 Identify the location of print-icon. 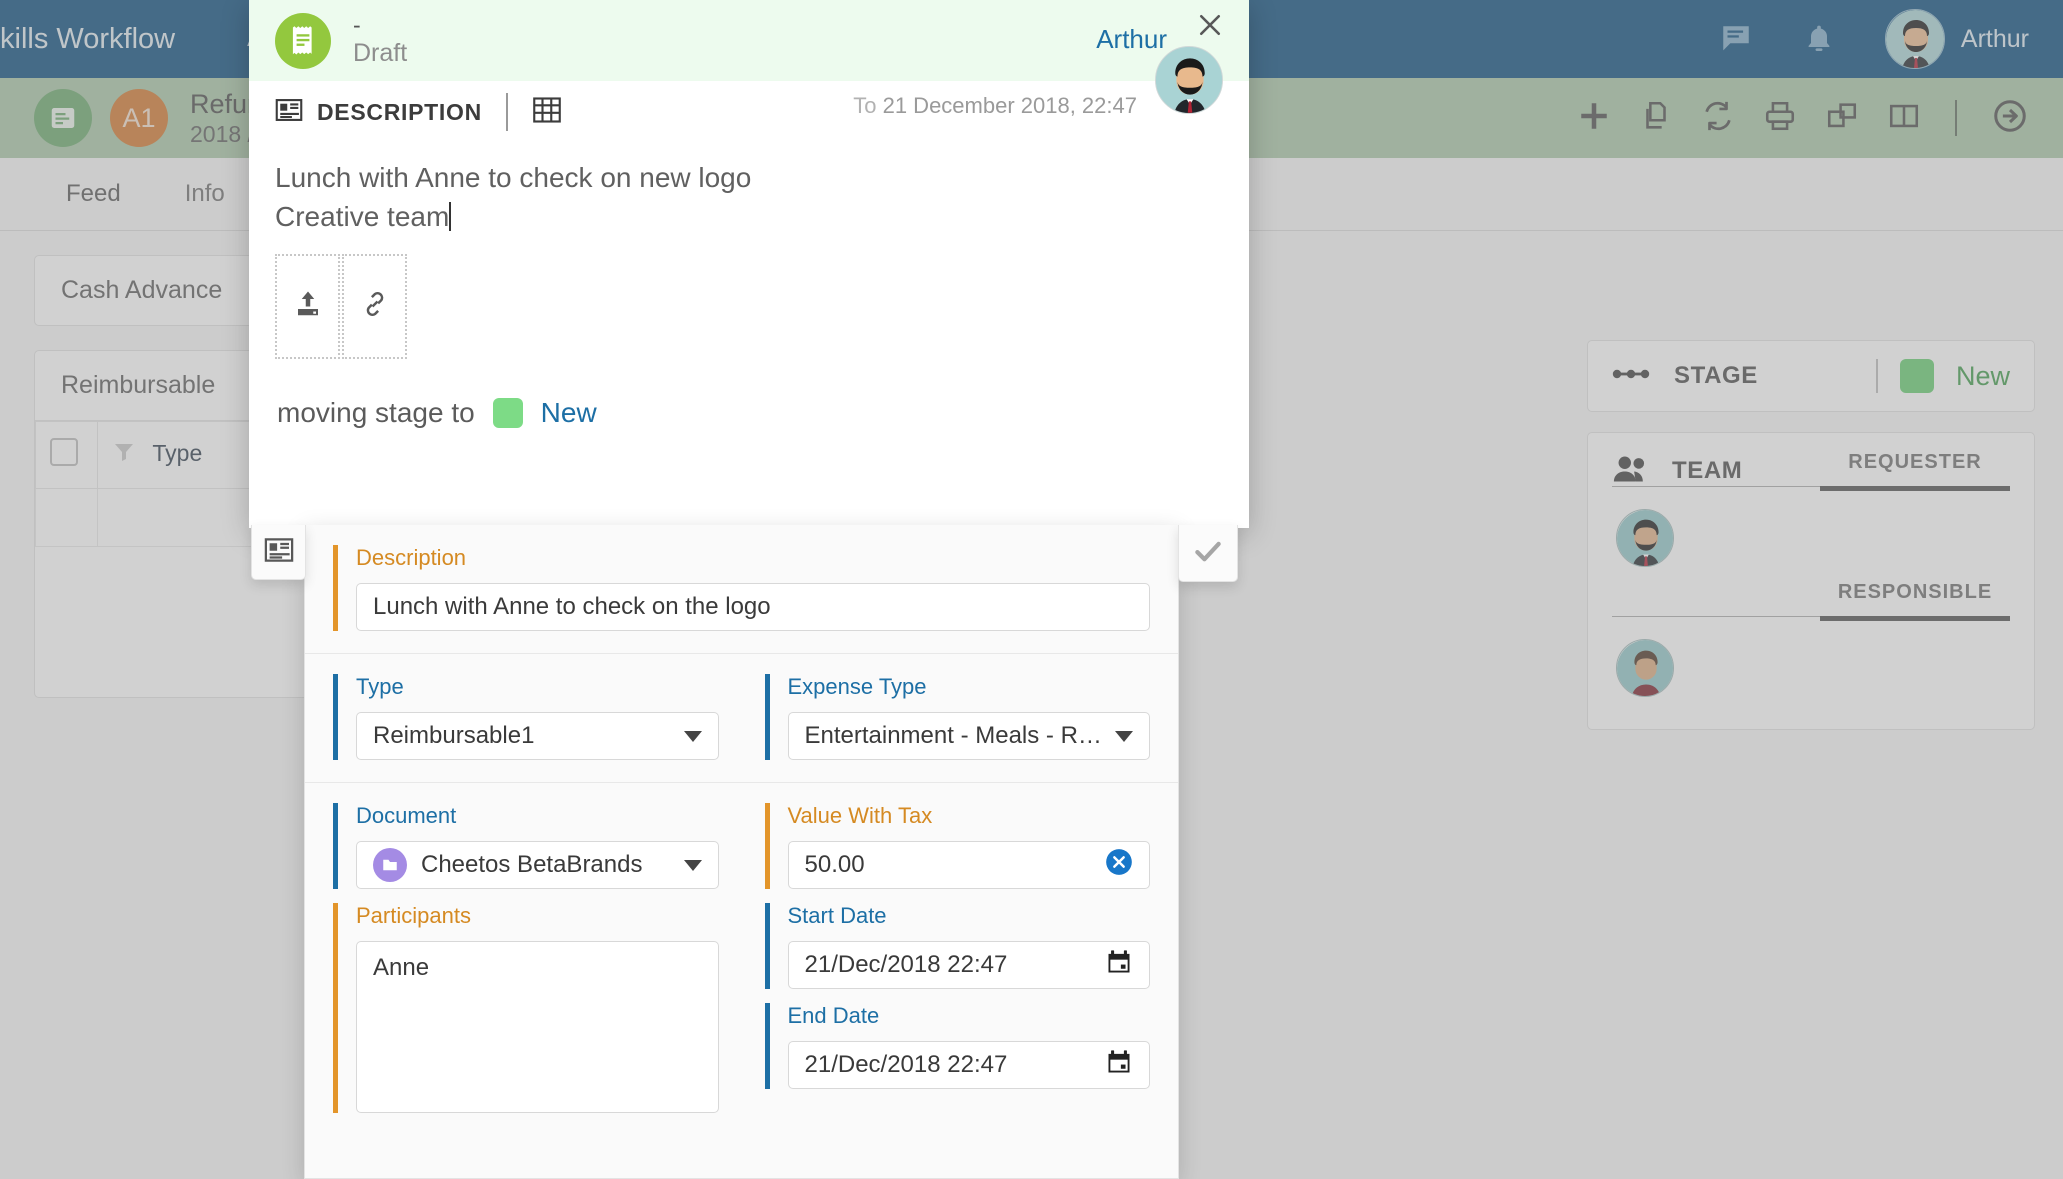
(1780, 118).